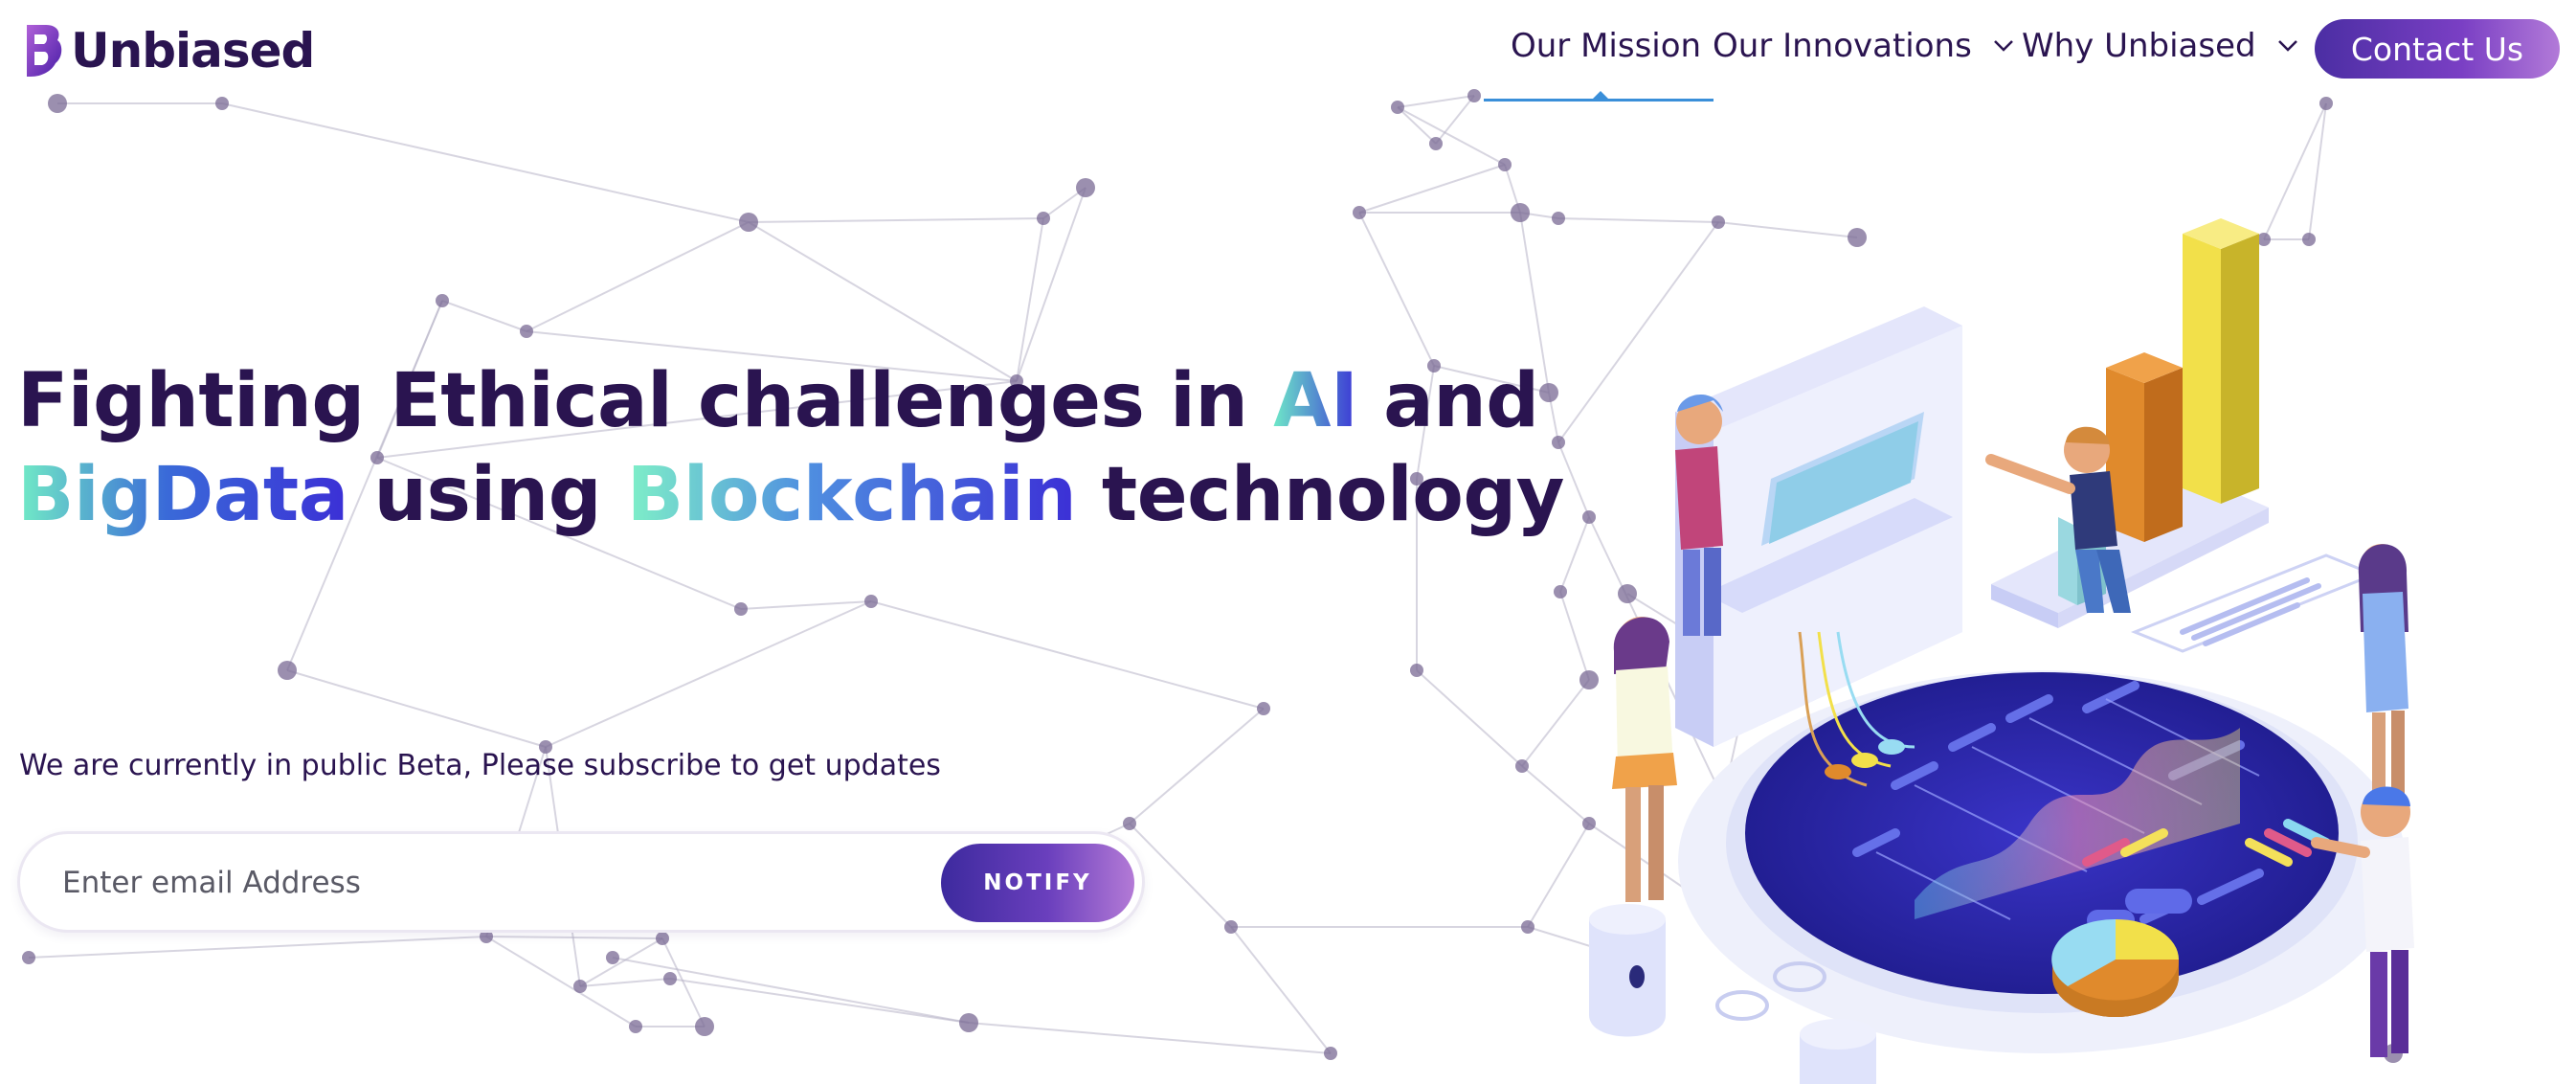 This screenshot has width=2576, height=1084. Describe the element at coordinates (183, 495) in the screenshot. I see `title-highlight-bigdata: BigData` at that location.